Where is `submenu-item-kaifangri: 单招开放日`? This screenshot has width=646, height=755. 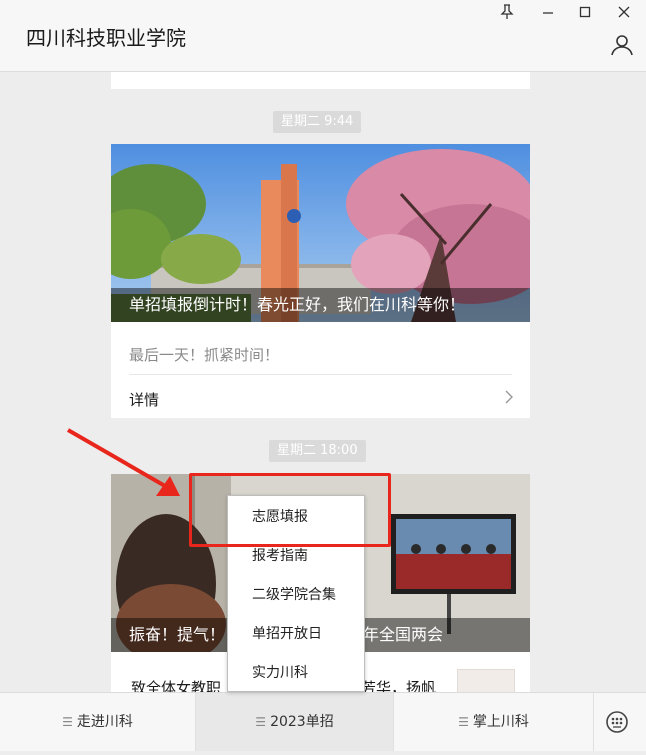
submenu-item-kaifangri: 单招开放日 is located at coordinates (296, 634).